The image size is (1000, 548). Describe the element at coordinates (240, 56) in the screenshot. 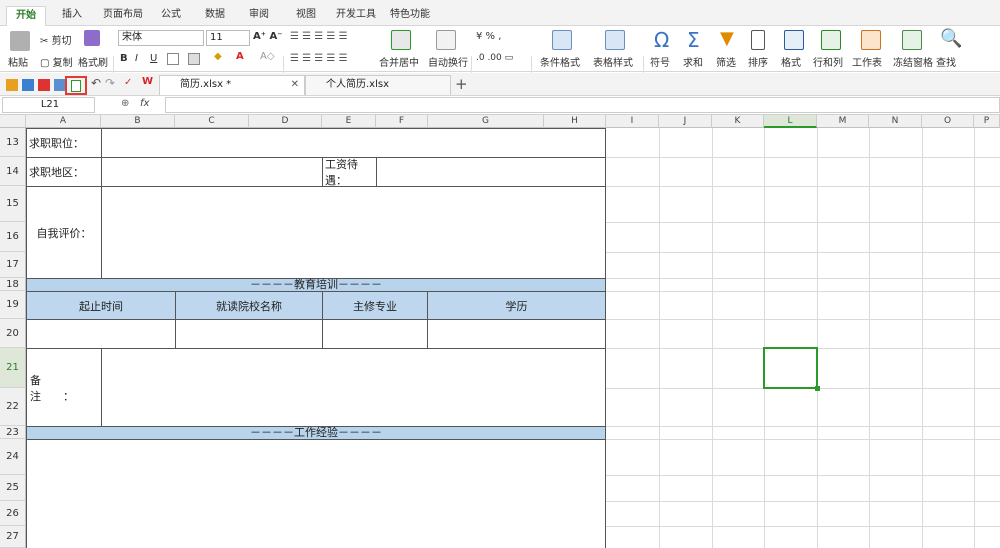

I see `font-color-icon: A` at that location.